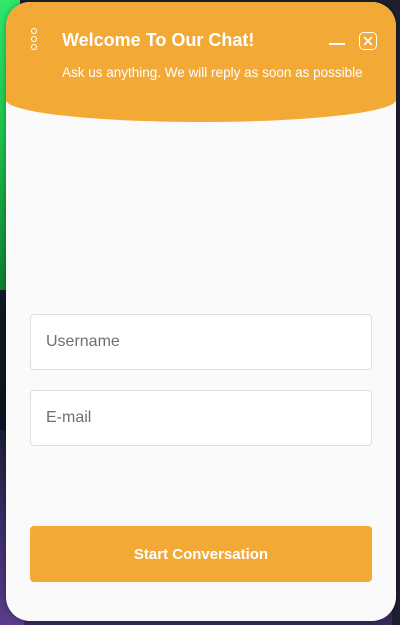 Image resolution: width=400 pixels, height=625 pixels. I want to click on email-input, so click(201, 418).